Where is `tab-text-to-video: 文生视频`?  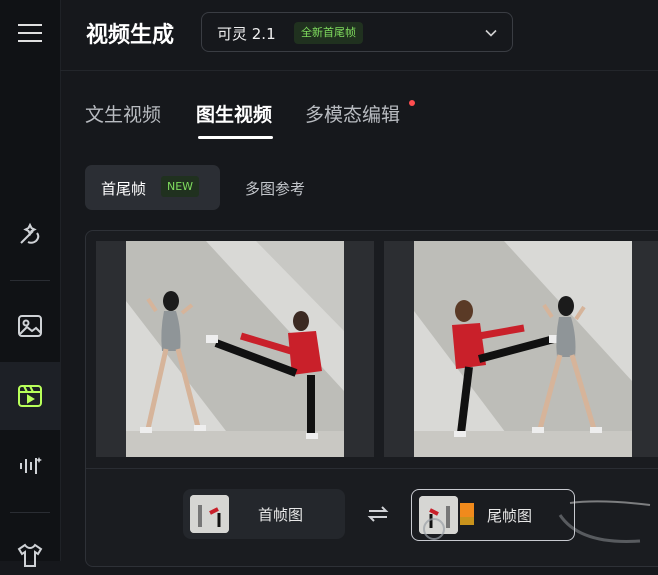
tab-text-to-video: 文生视频 is located at coordinates (123, 113).